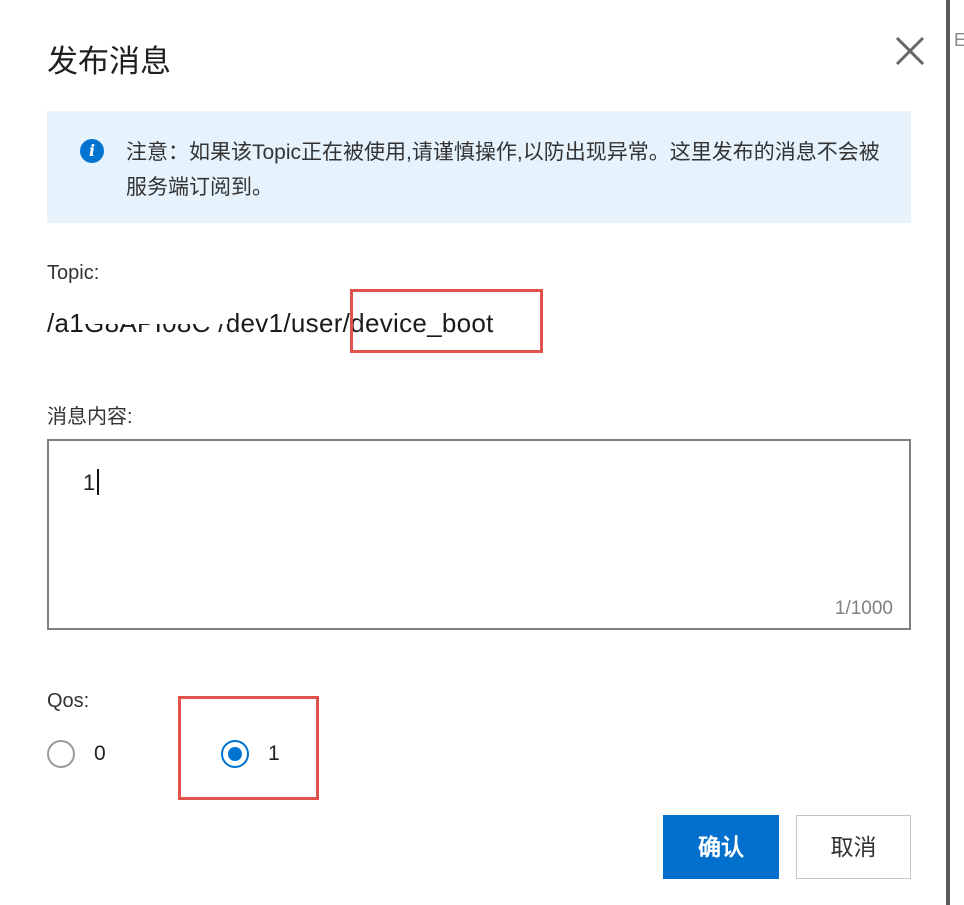  What do you see at coordinates (109, 61) in the screenshot?
I see `dialog-title: 发布消息` at bounding box center [109, 61].